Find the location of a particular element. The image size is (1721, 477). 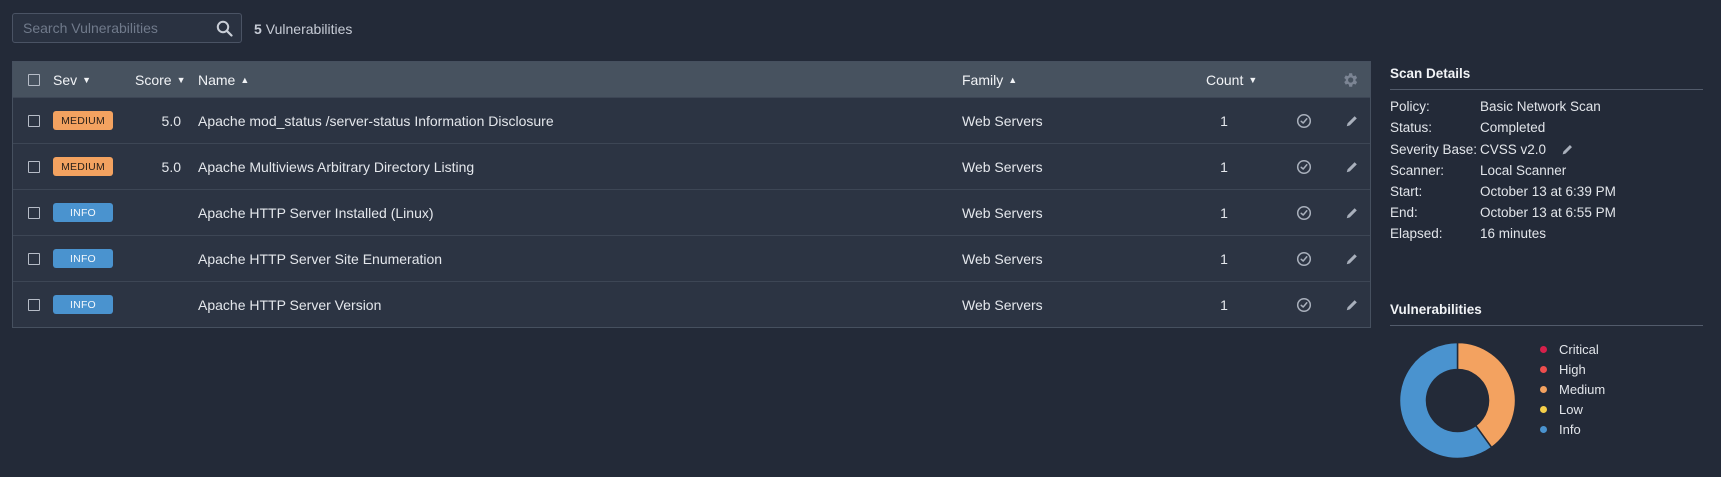

detail-start-label: Start: is located at coordinates (1406, 191).